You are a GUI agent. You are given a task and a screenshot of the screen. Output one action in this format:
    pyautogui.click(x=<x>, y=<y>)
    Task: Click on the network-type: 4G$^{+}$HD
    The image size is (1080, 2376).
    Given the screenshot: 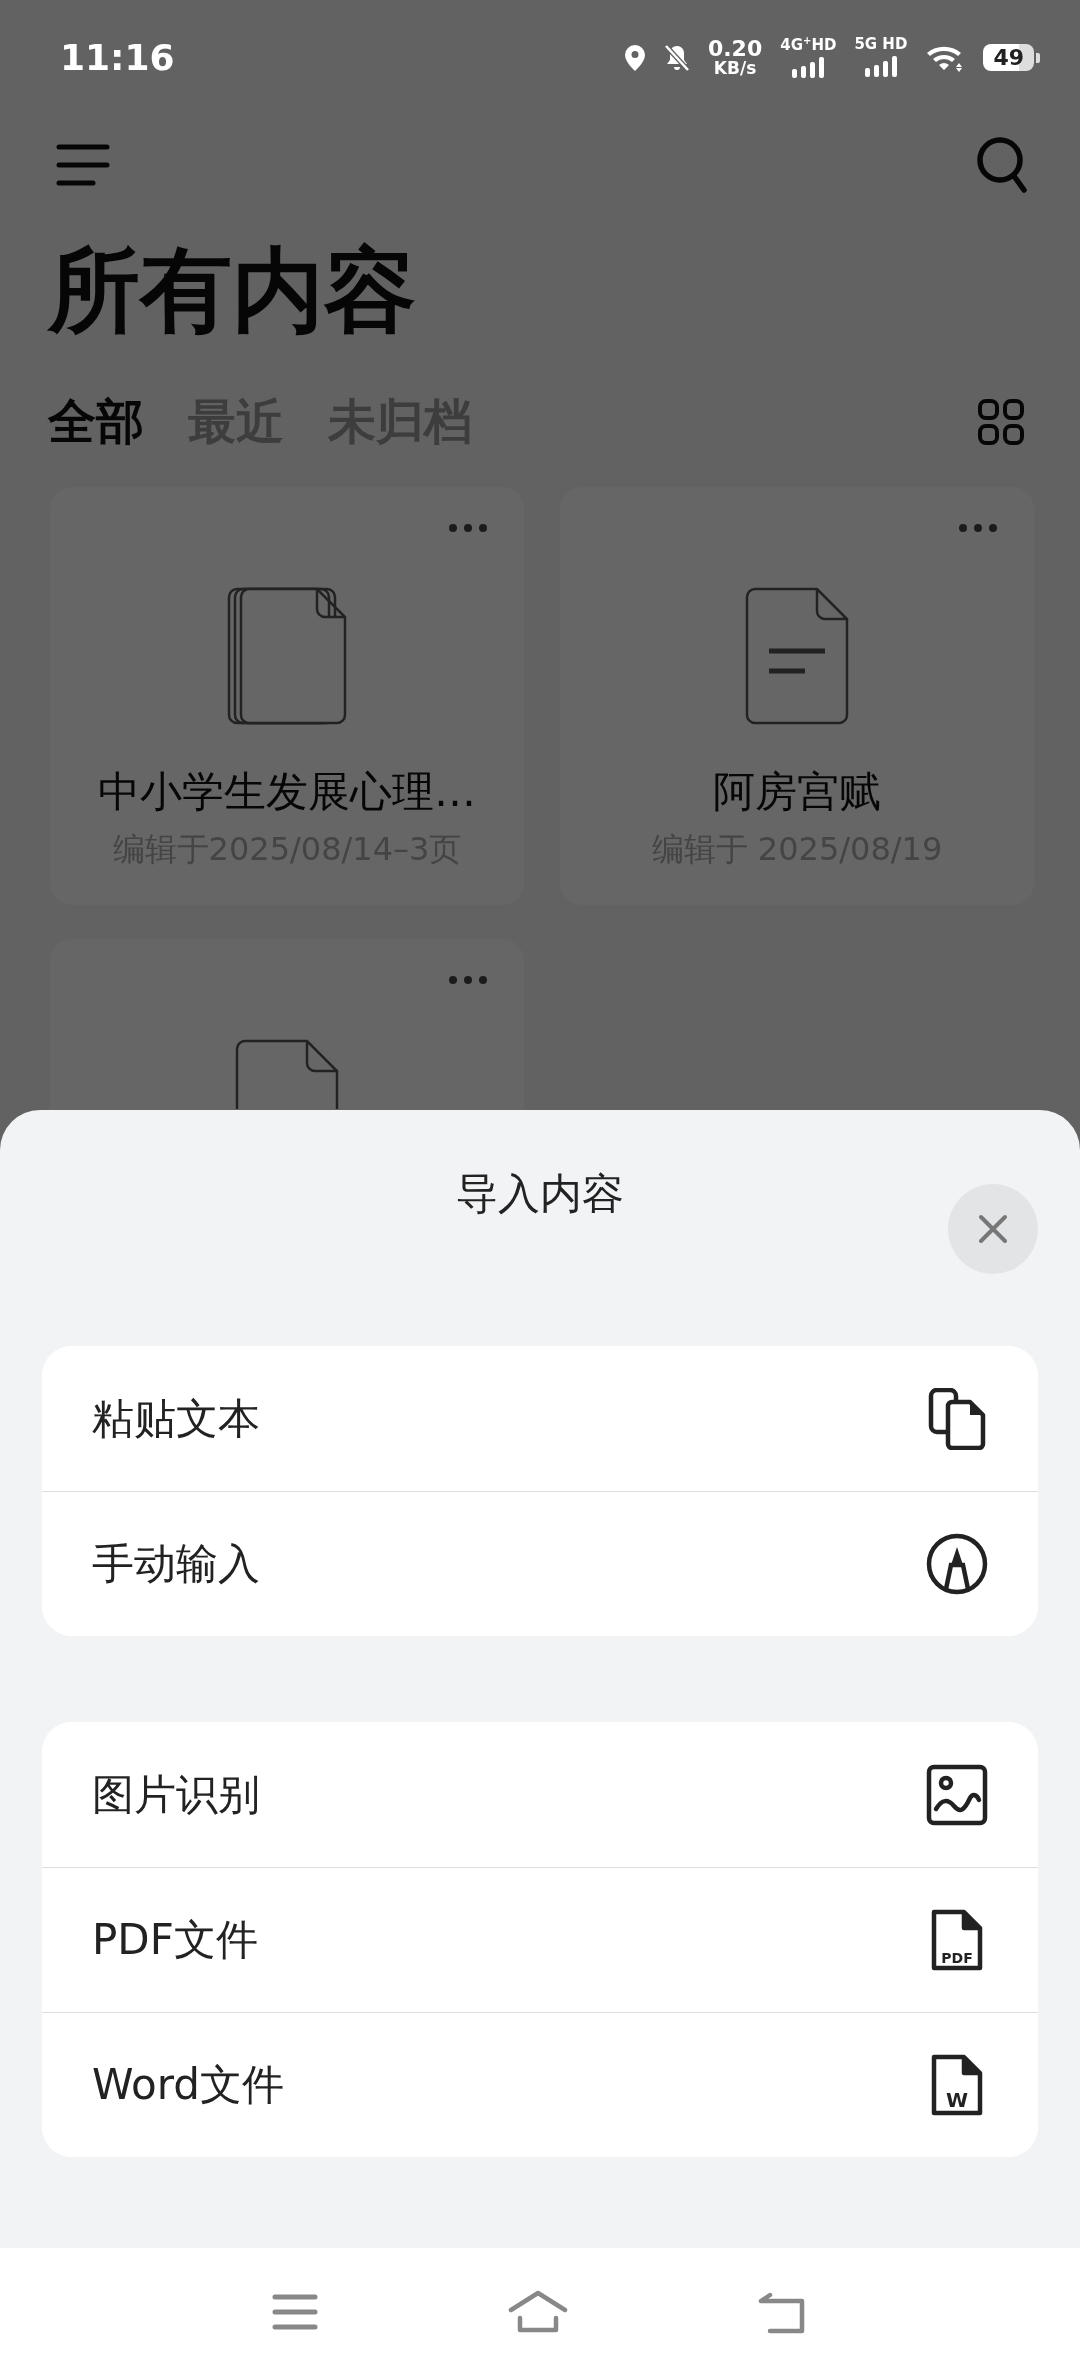 What is the action you would take?
    pyautogui.click(x=808, y=44)
    